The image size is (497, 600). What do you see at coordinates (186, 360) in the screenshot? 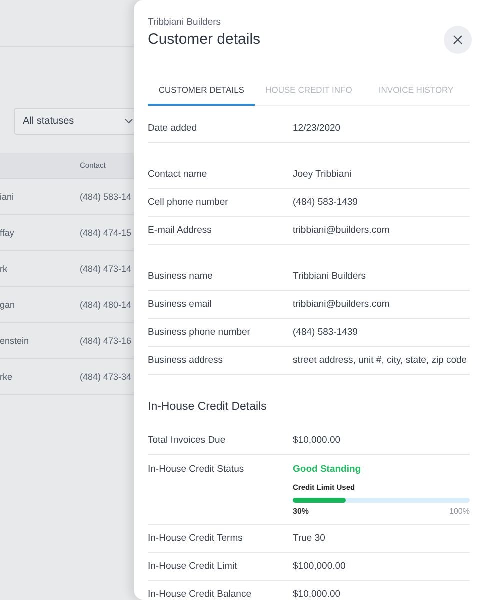
I see `field-label: Business address` at bounding box center [186, 360].